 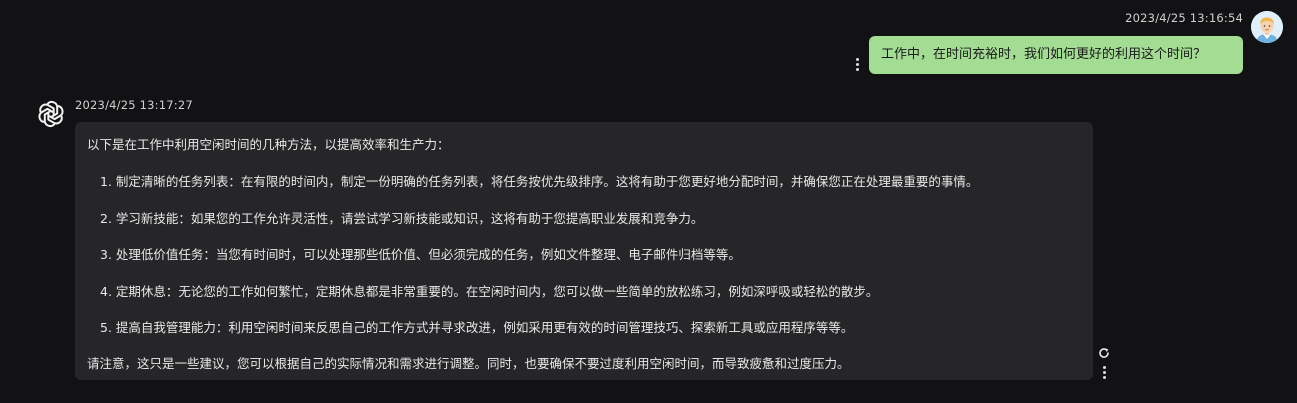 I want to click on user-message-timestamp: 2023/4/25 13:16:54, so click(x=1184, y=18).